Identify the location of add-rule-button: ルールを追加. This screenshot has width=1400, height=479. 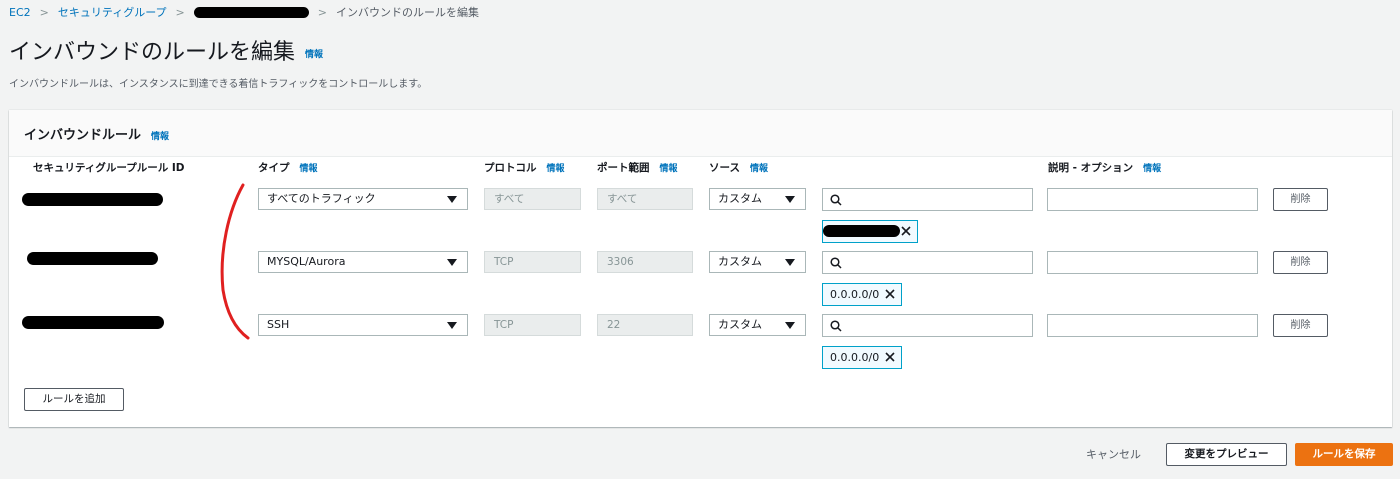
(74, 399).